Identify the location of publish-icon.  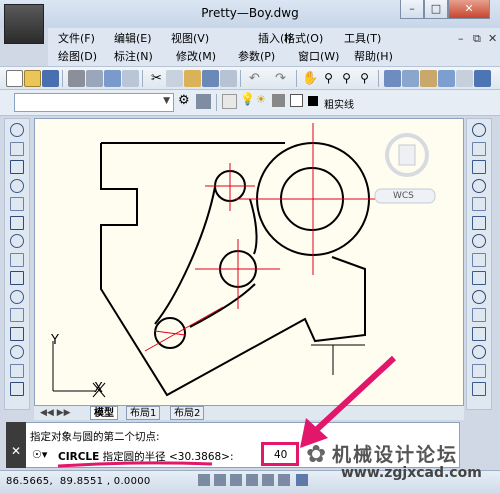
(112, 78).